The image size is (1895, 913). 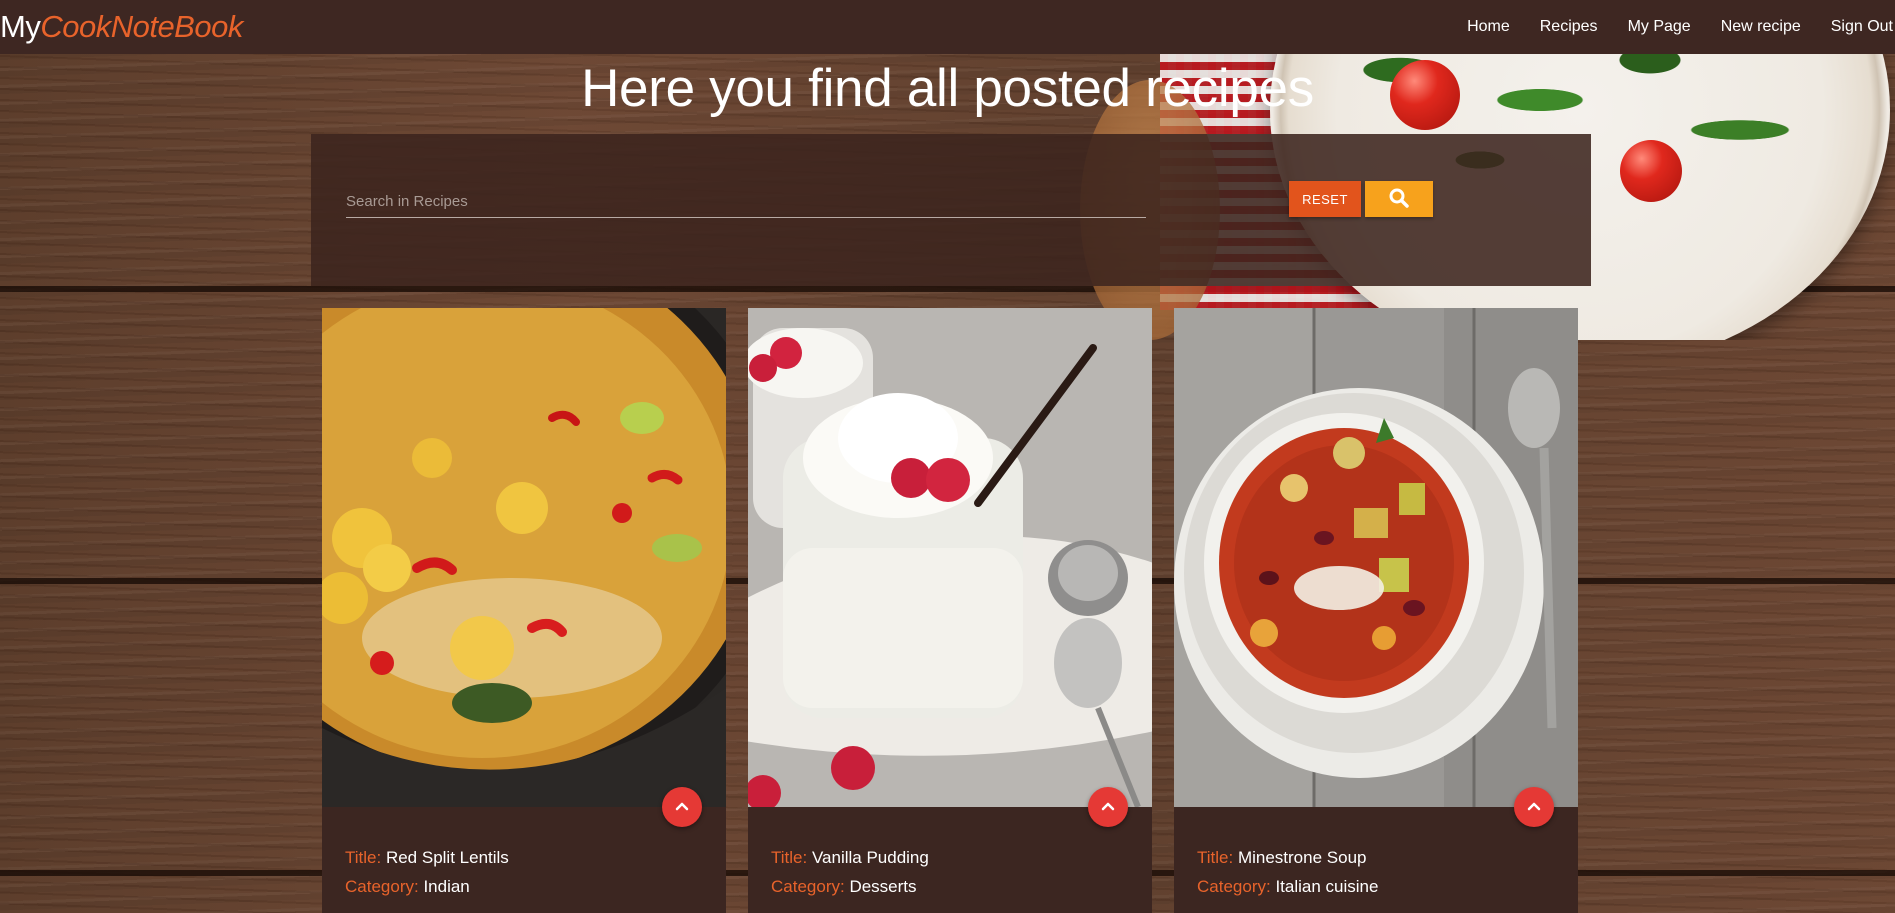 I want to click on search-panel: RESET, so click(x=951, y=210).